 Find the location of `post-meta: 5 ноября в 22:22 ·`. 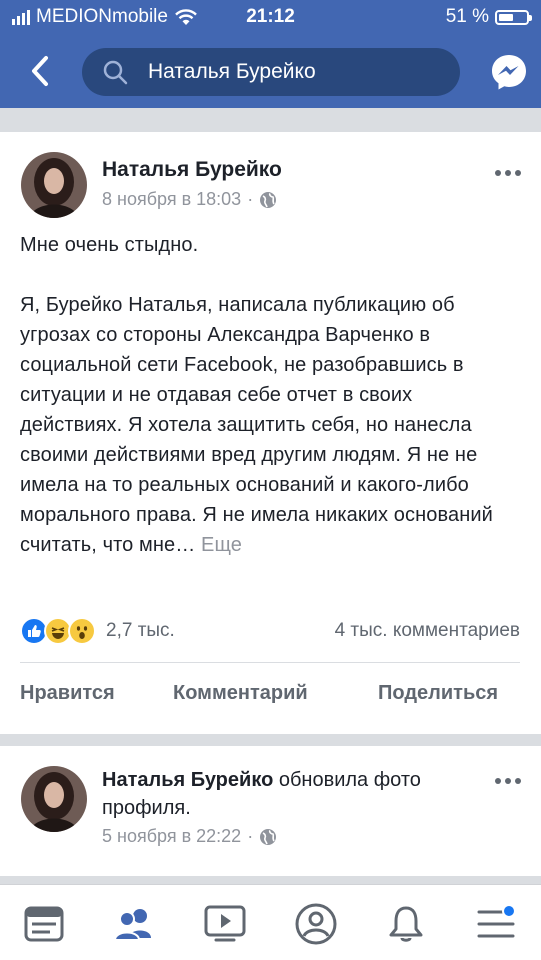

post-meta: 5 ноября в 22:22 · is located at coordinates (189, 836).